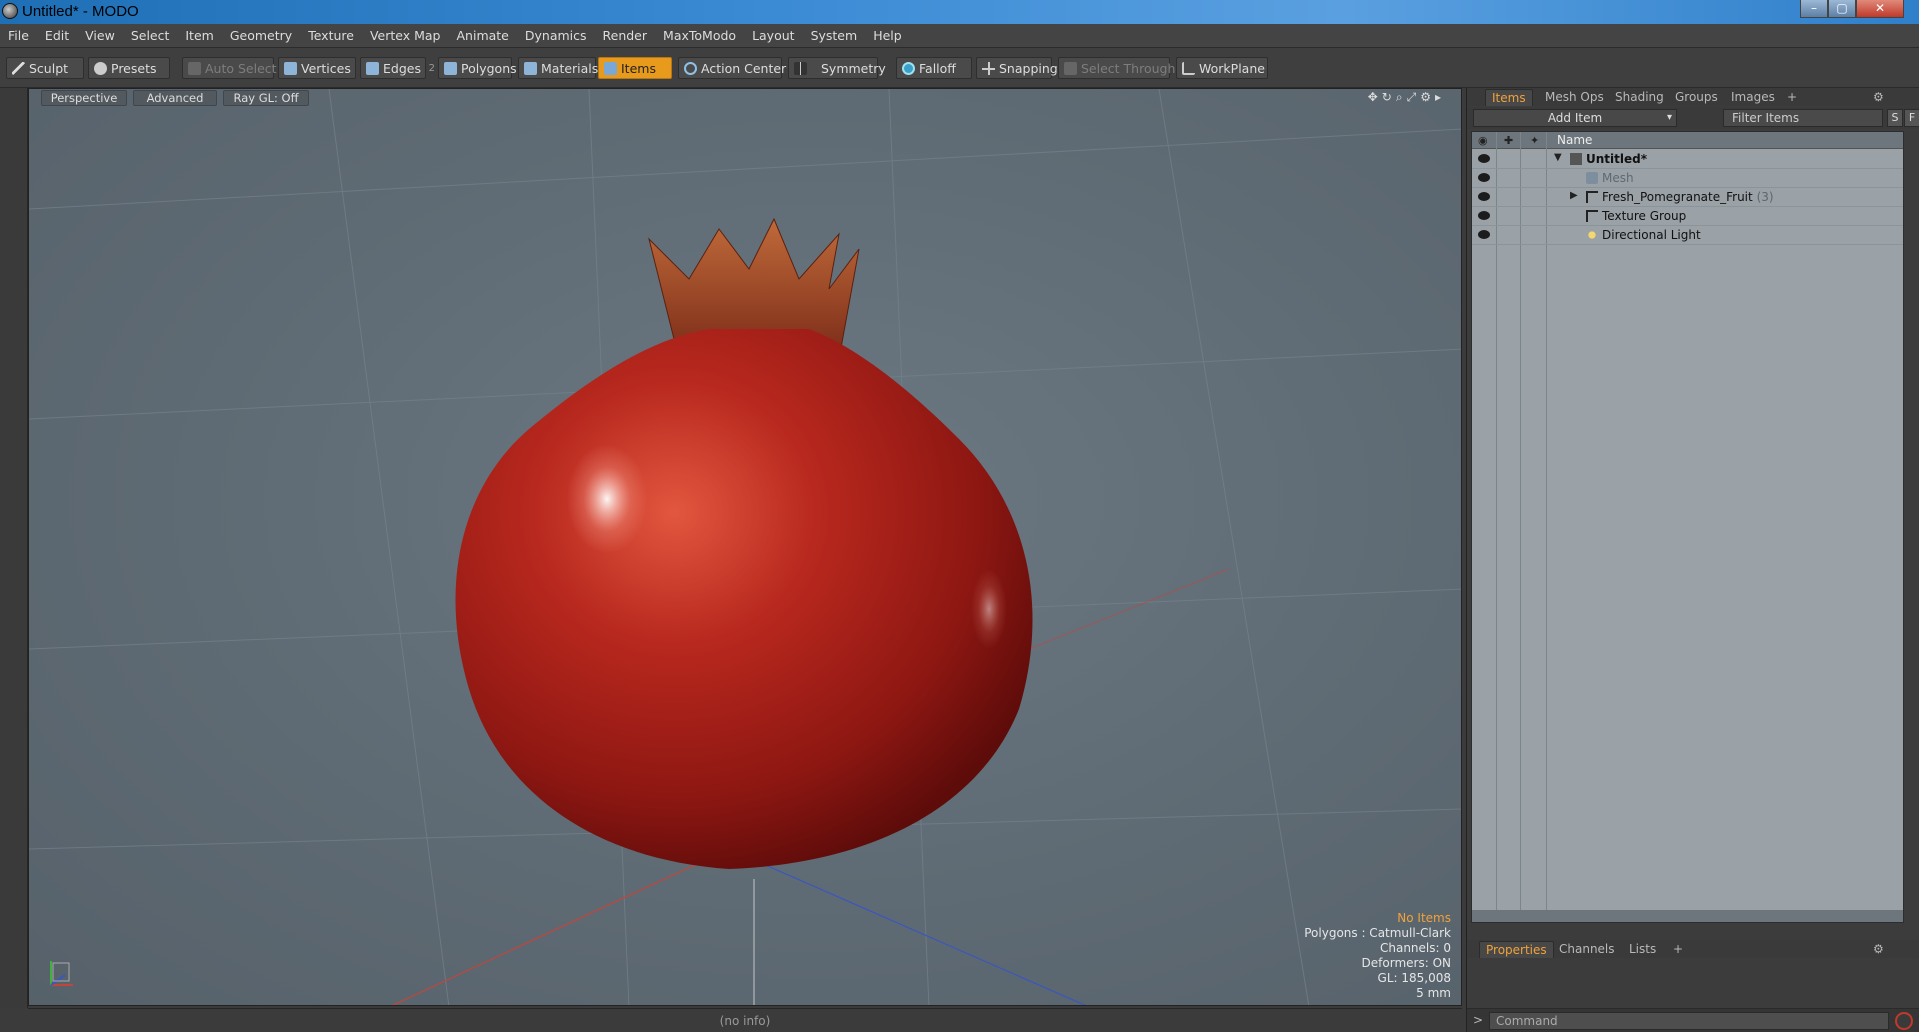 The height and width of the screenshot is (1032, 1919). Describe the element at coordinates (1406, 963) in the screenshot. I see `deformers-info: Deformers: ON` at that location.